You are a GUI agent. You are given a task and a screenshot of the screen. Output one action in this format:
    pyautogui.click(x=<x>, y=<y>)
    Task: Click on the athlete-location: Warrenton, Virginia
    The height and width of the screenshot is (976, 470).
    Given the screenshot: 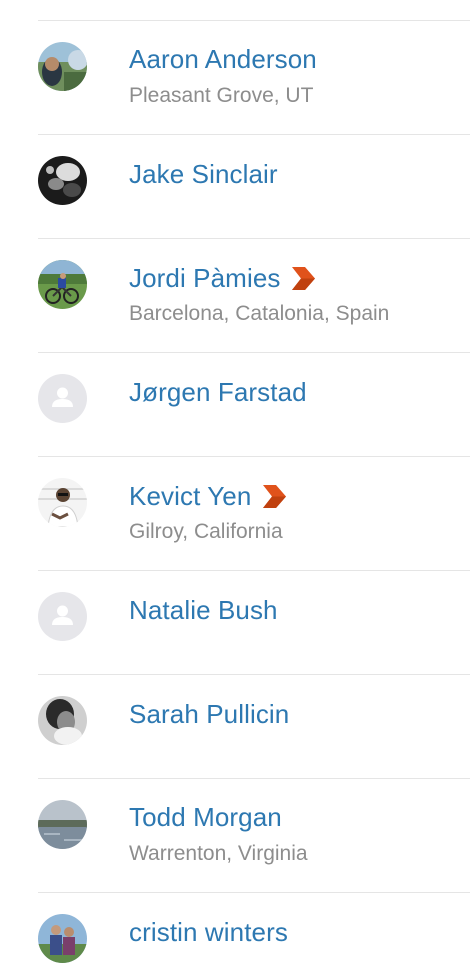 What is the action you would take?
    pyautogui.click(x=218, y=853)
    